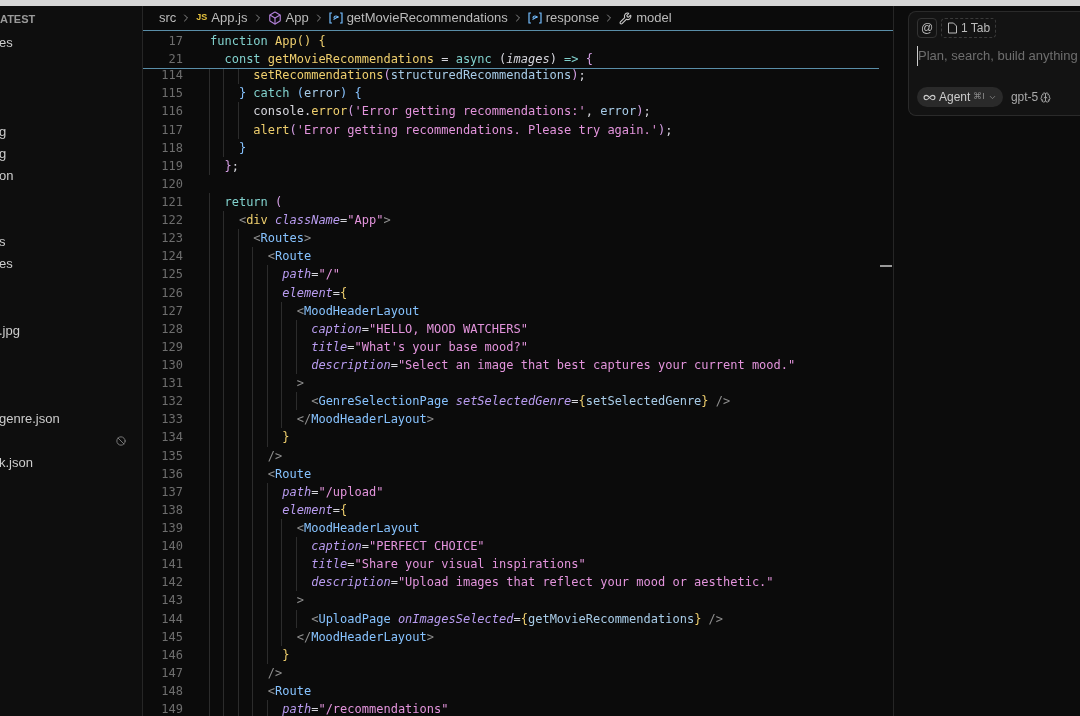 The width and height of the screenshot is (1080, 716). Describe the element at coordinates (171, 203) in the screenshot. I see `line-number: 121` at that location.